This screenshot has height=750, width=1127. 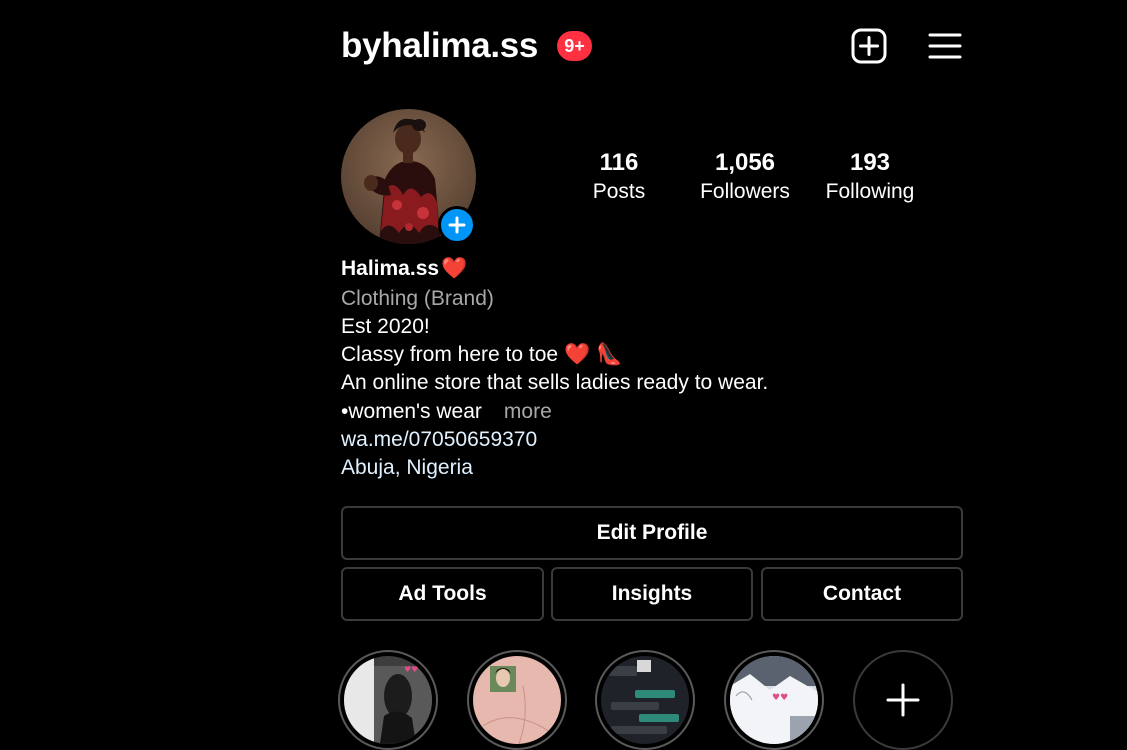 I want to click on hamburger-menu-icon, so click(x=945, y=46).